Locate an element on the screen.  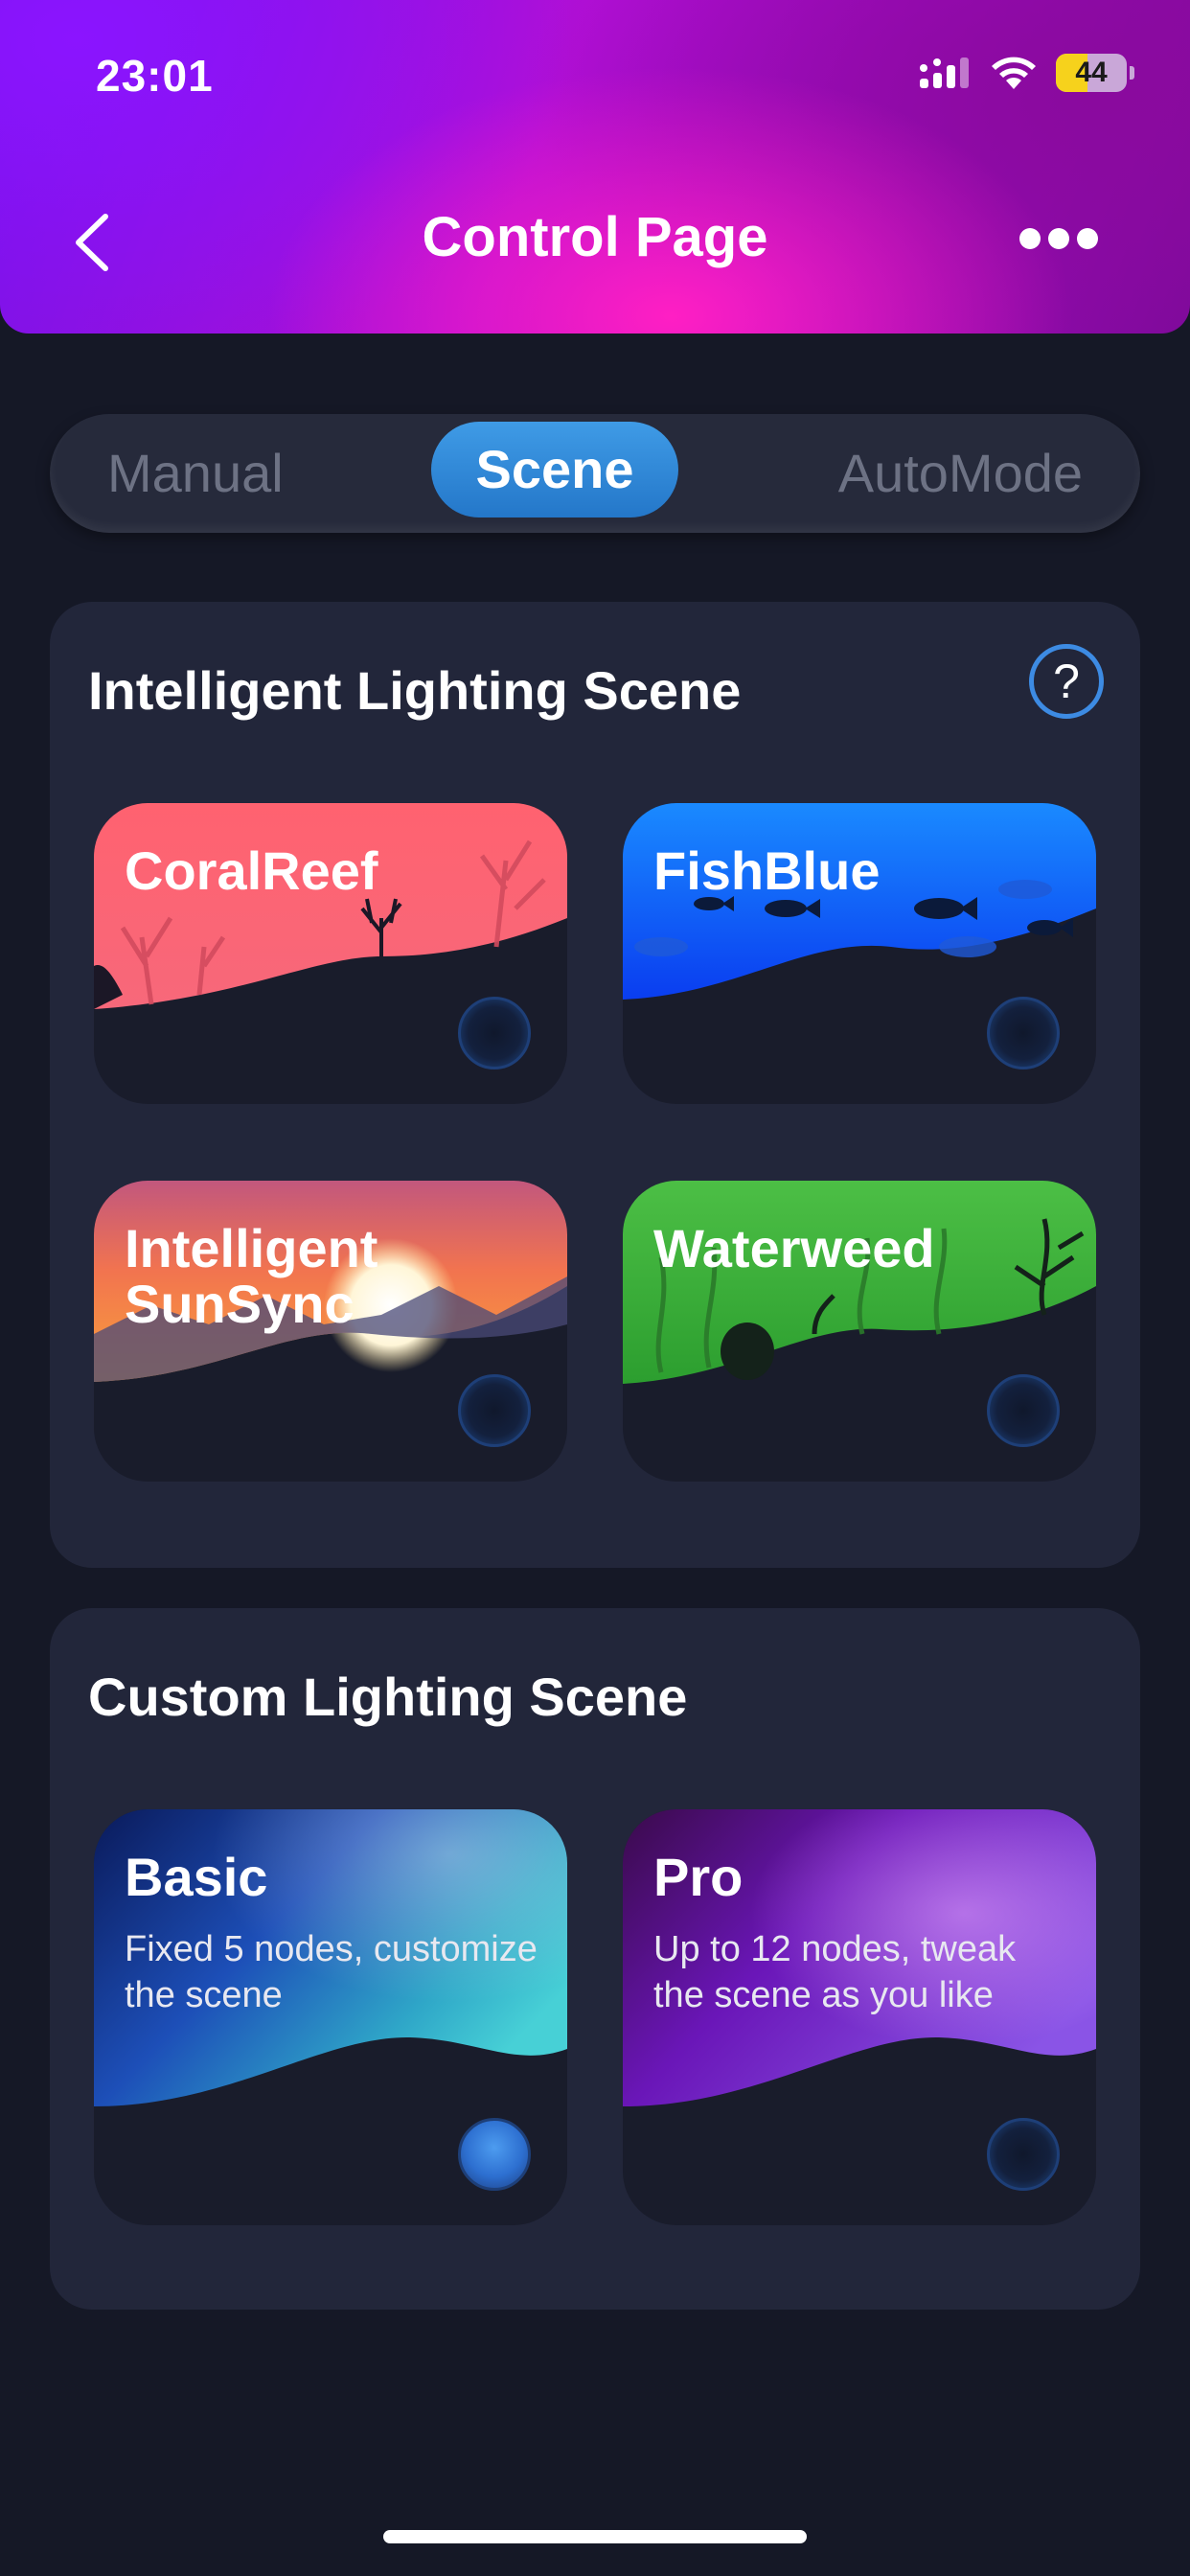
scene-card-coralreef: CoralReef is located at coordinates (331, 953).